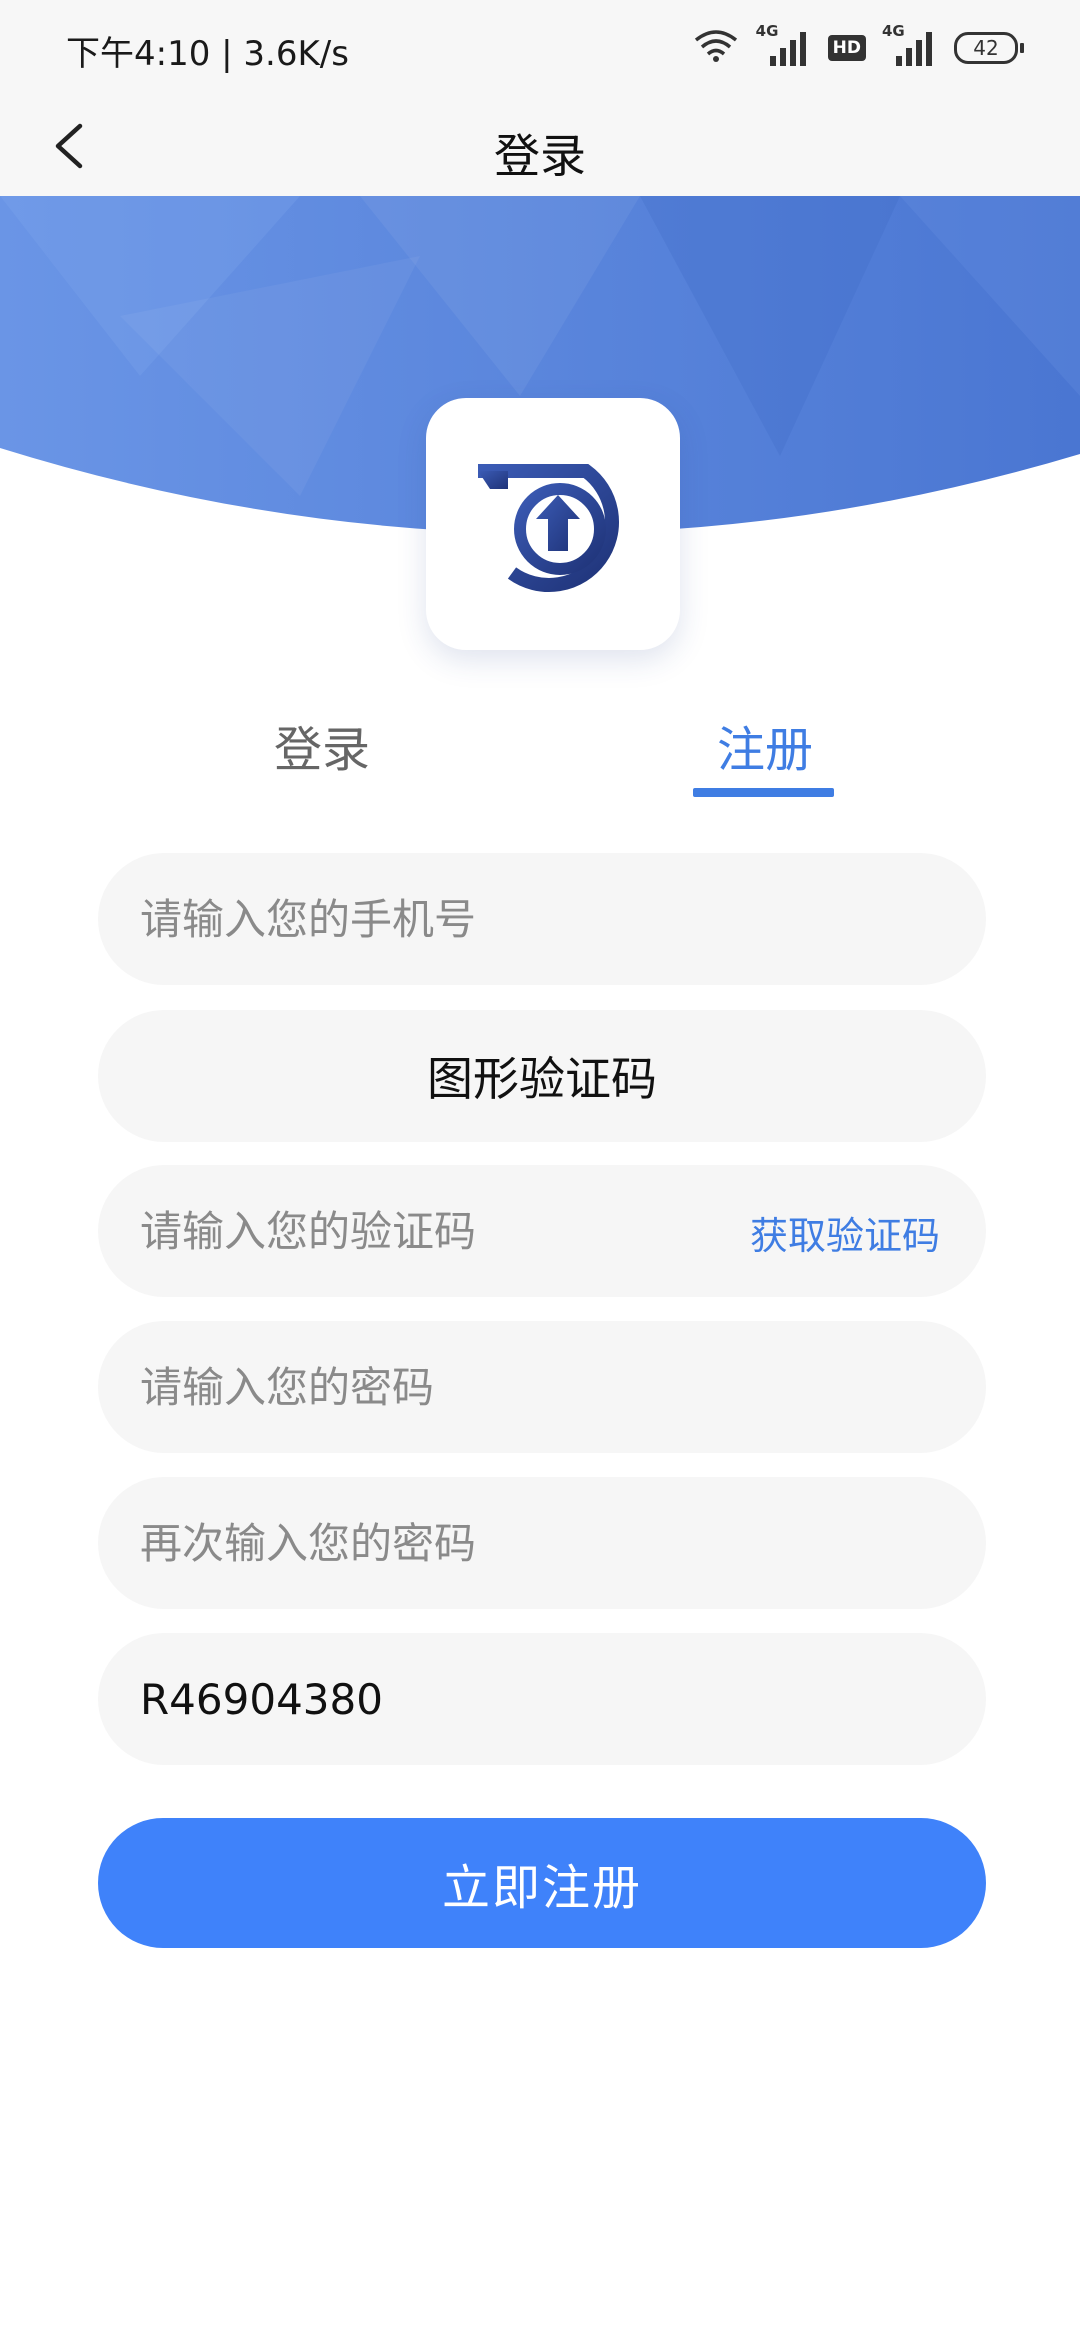 This screenshot has height=2340, width=1080. I want to click on wifi-icon, so click(716, 48).